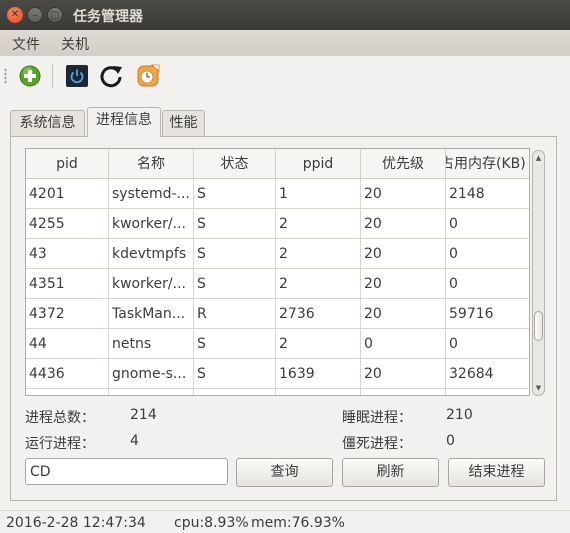  I want to click on cell-pid: 4255, so click(67, 224).